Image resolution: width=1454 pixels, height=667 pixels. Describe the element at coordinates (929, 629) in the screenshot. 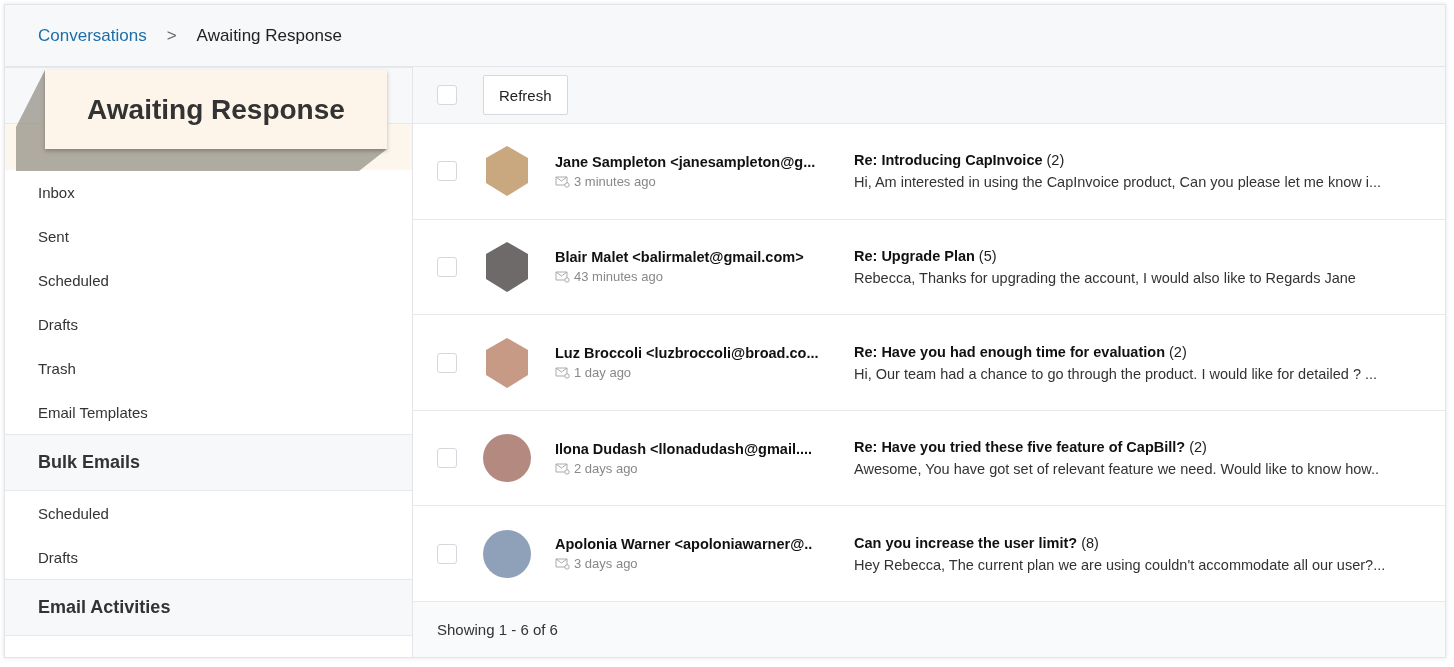

I see `pagination-text: Showing 1 - 6 of 6` at that location.